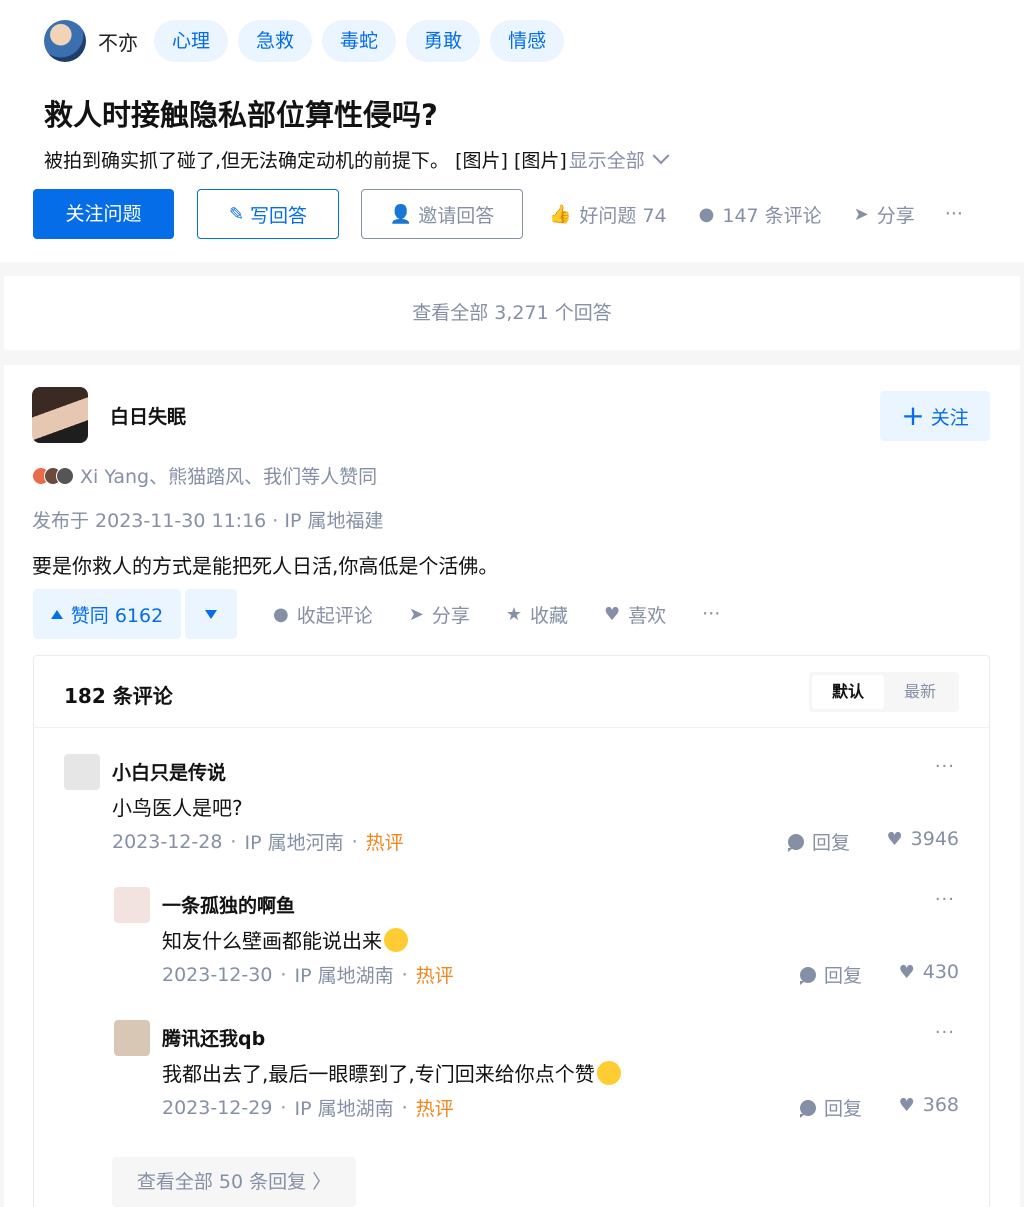  Describe the element at coordinates (117, 615) in the screenshot. I see `upvote-label: 赞同 6162` at that location.